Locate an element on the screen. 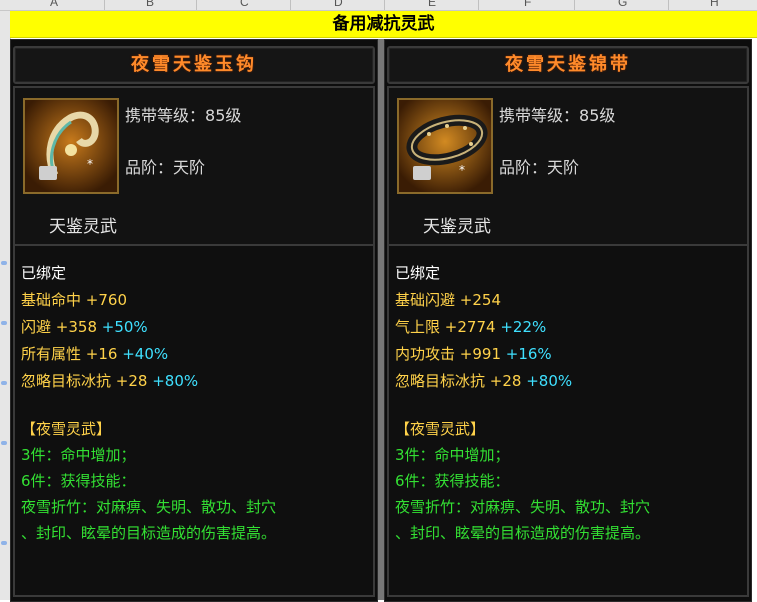 The image size is (757, 602). column-header-b: B is located at coordinates (150, 4).